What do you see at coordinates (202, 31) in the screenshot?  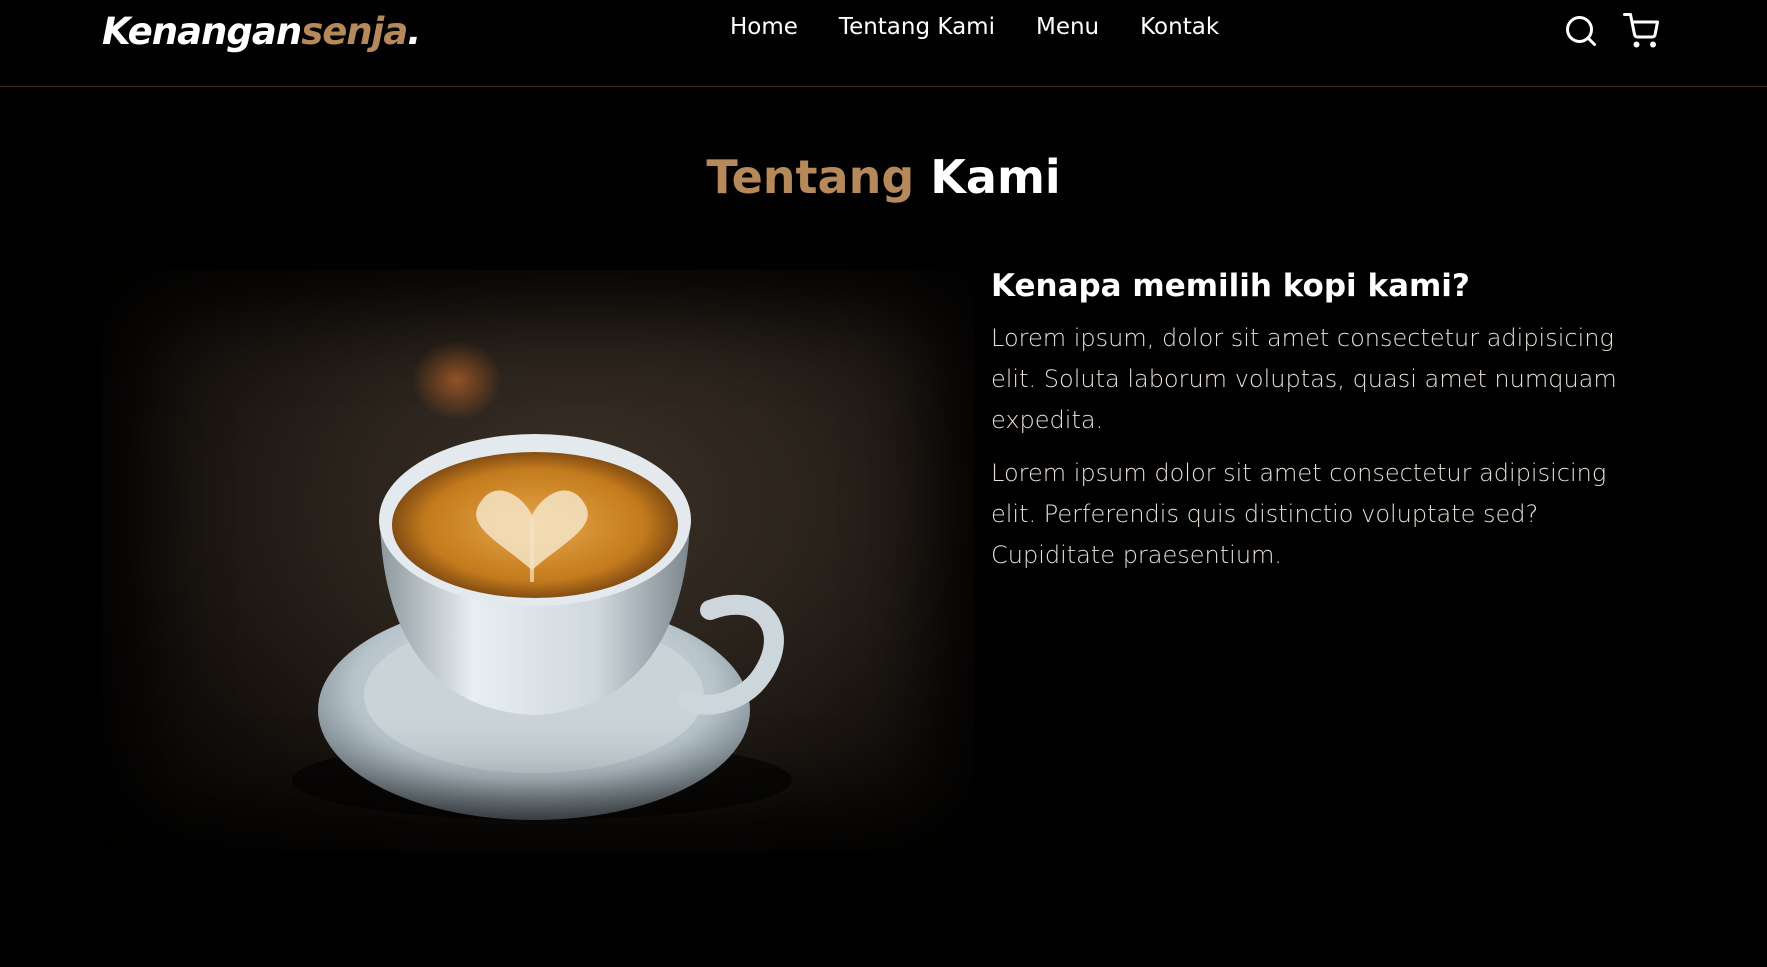 I see `logo-part-1: Kenangan` at bounding box center [202, 31].